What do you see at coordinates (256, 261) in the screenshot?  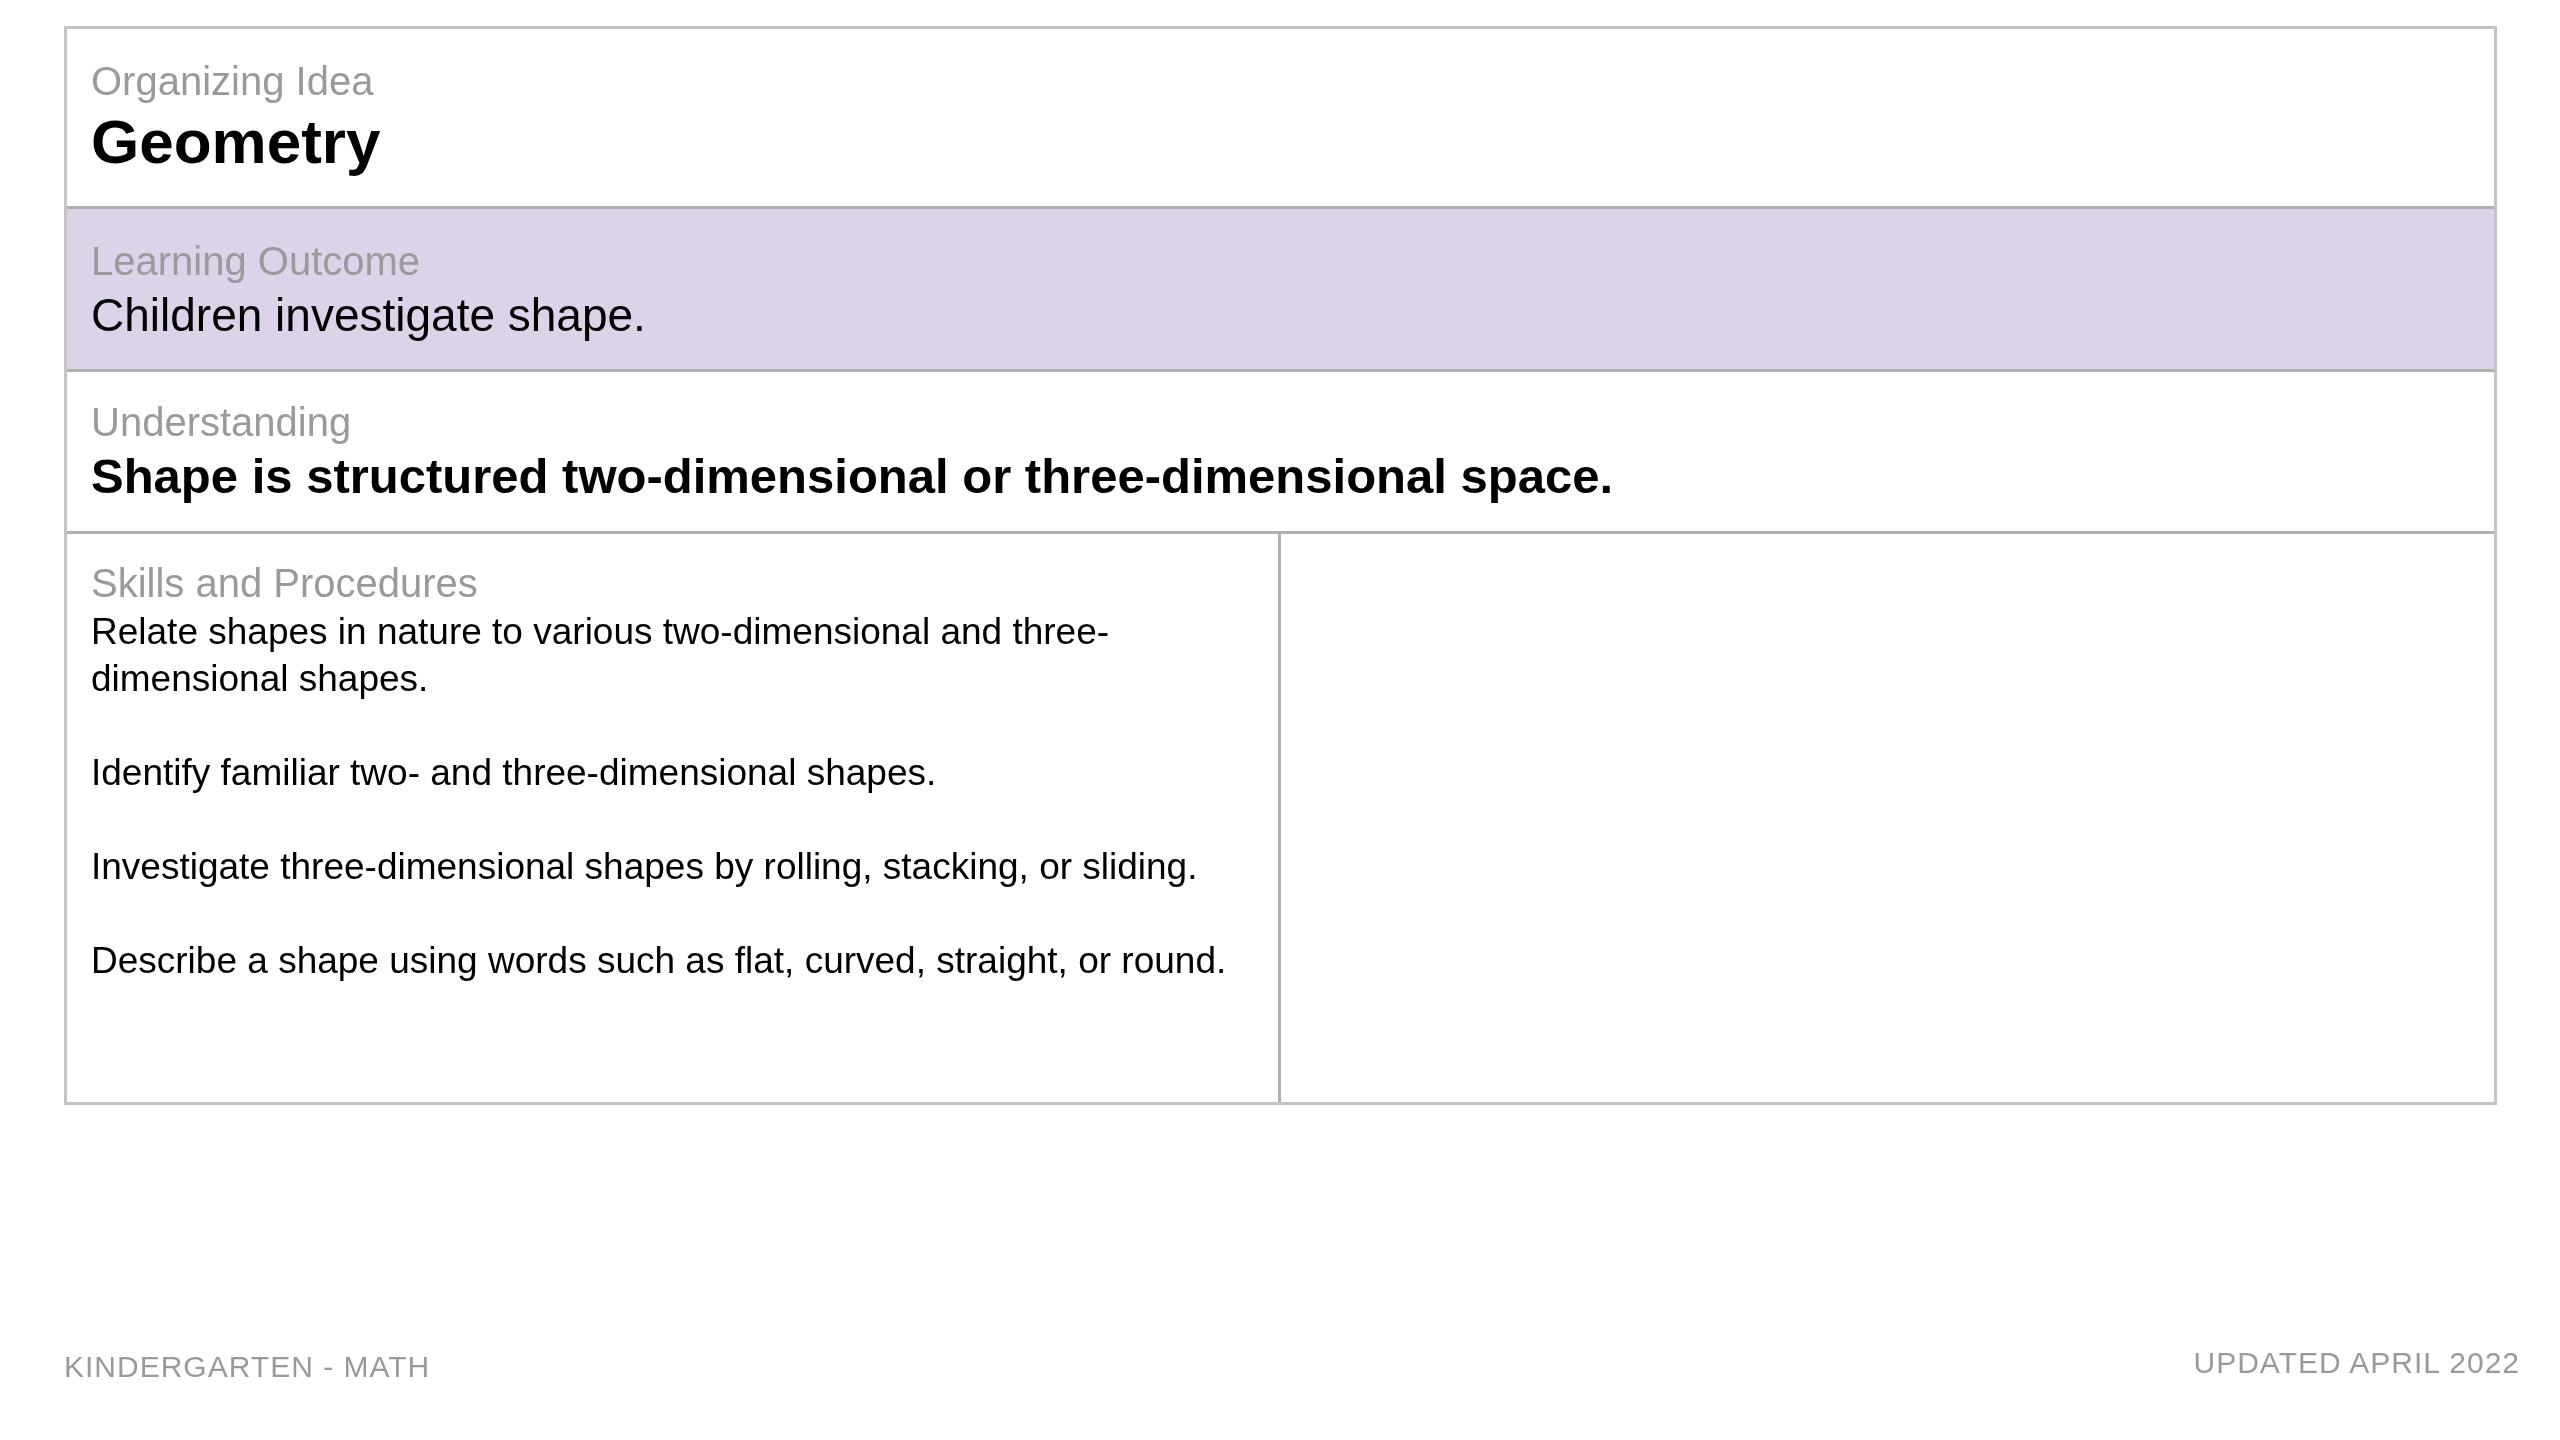 I see `section-label: Learning Outcome` at bounding box center [256, 261].